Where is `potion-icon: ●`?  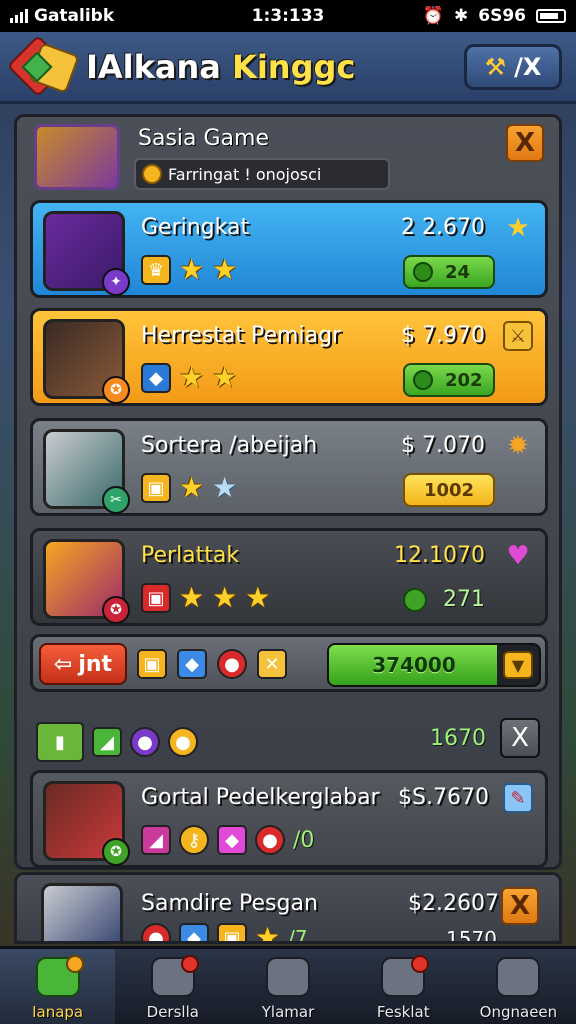 potion-icon: ● is located at coordinates (145, 742).